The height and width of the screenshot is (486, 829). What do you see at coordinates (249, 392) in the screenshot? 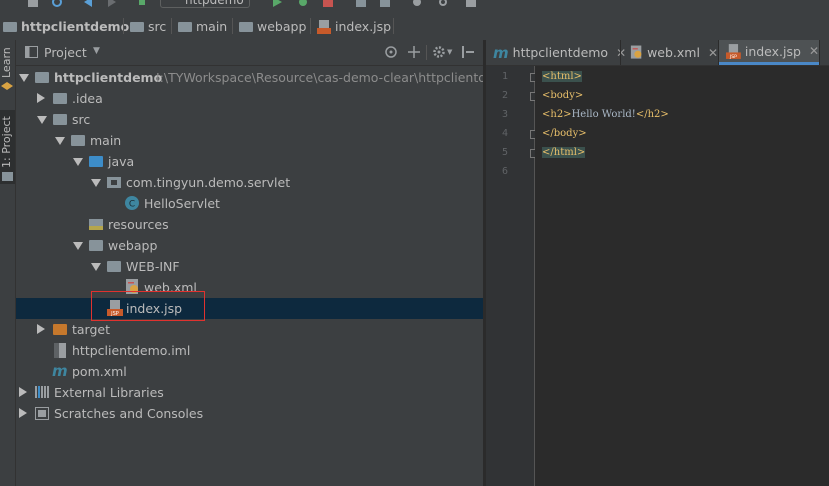
I see `tree-node-external-libraries: External Libraries` at bounding box center [249, 392].